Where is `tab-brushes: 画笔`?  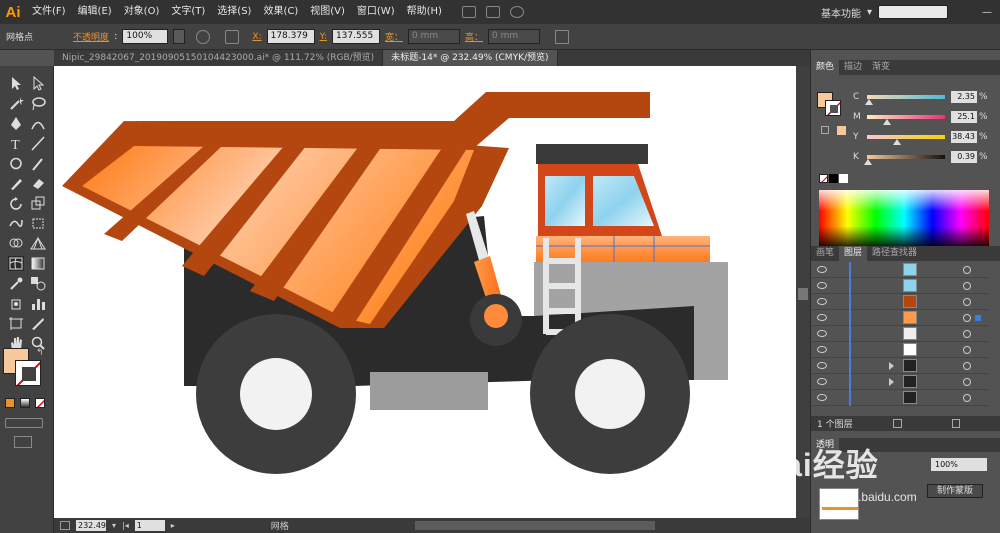 tab-brushes: 画笔 is located at coordinates (825, 253).